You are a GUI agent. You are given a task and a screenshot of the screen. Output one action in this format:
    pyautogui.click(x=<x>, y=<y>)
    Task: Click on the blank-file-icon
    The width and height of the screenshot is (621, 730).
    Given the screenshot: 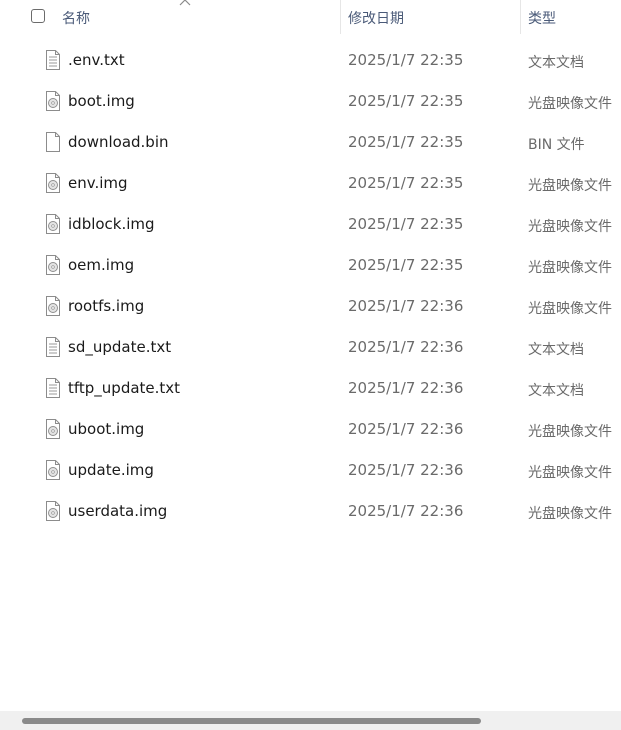 What is the action you would take?
    pyautogui.click(x=53, y=142)
    